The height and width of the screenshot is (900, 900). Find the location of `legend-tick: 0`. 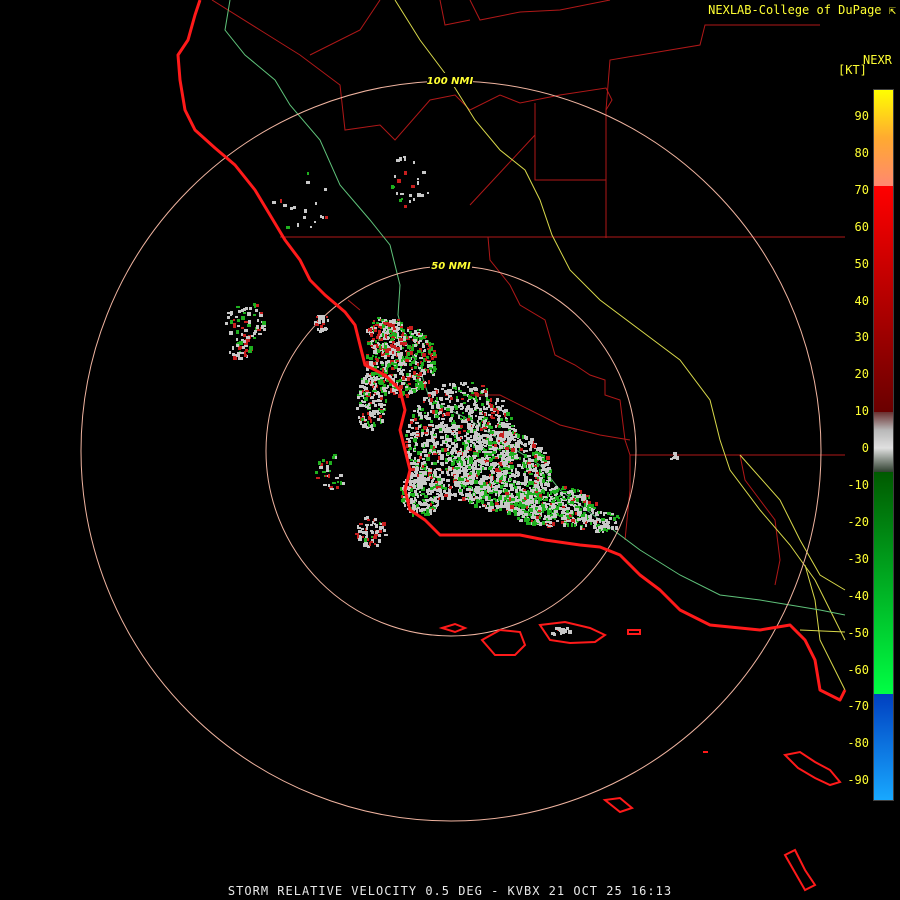

legend-tick: 0 is located at coordinates (865, 448).